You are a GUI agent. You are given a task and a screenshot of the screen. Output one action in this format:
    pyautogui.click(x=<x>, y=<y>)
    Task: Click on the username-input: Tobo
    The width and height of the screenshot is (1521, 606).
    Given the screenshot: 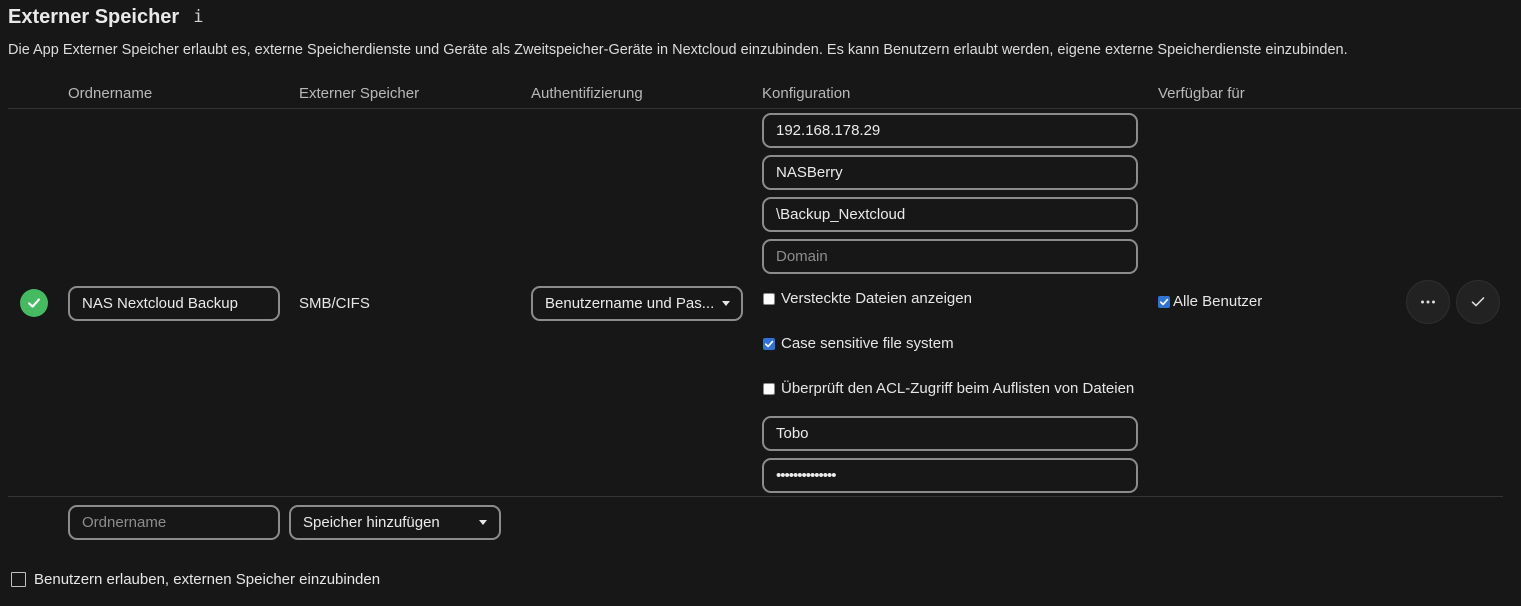 What is the action you would take?
    pyautogui.click(x=950, y=433)
    